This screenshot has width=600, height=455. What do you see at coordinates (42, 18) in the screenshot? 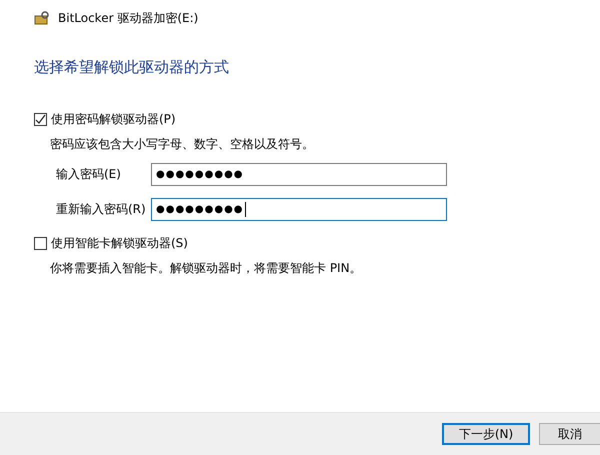
I see `drive-key-icon` at bounding box center [42, 18].